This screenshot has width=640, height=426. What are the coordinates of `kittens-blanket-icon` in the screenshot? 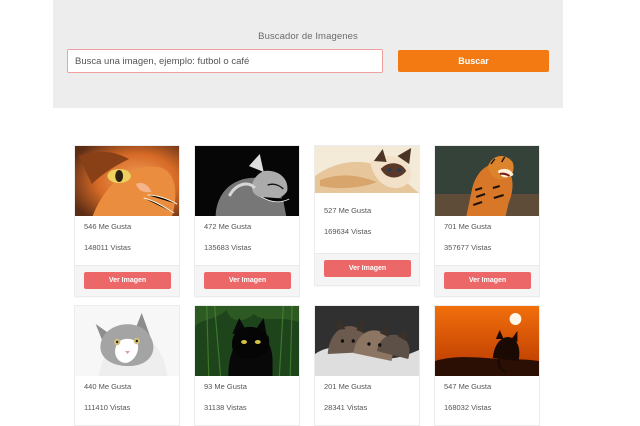 It's located at (367, 341).